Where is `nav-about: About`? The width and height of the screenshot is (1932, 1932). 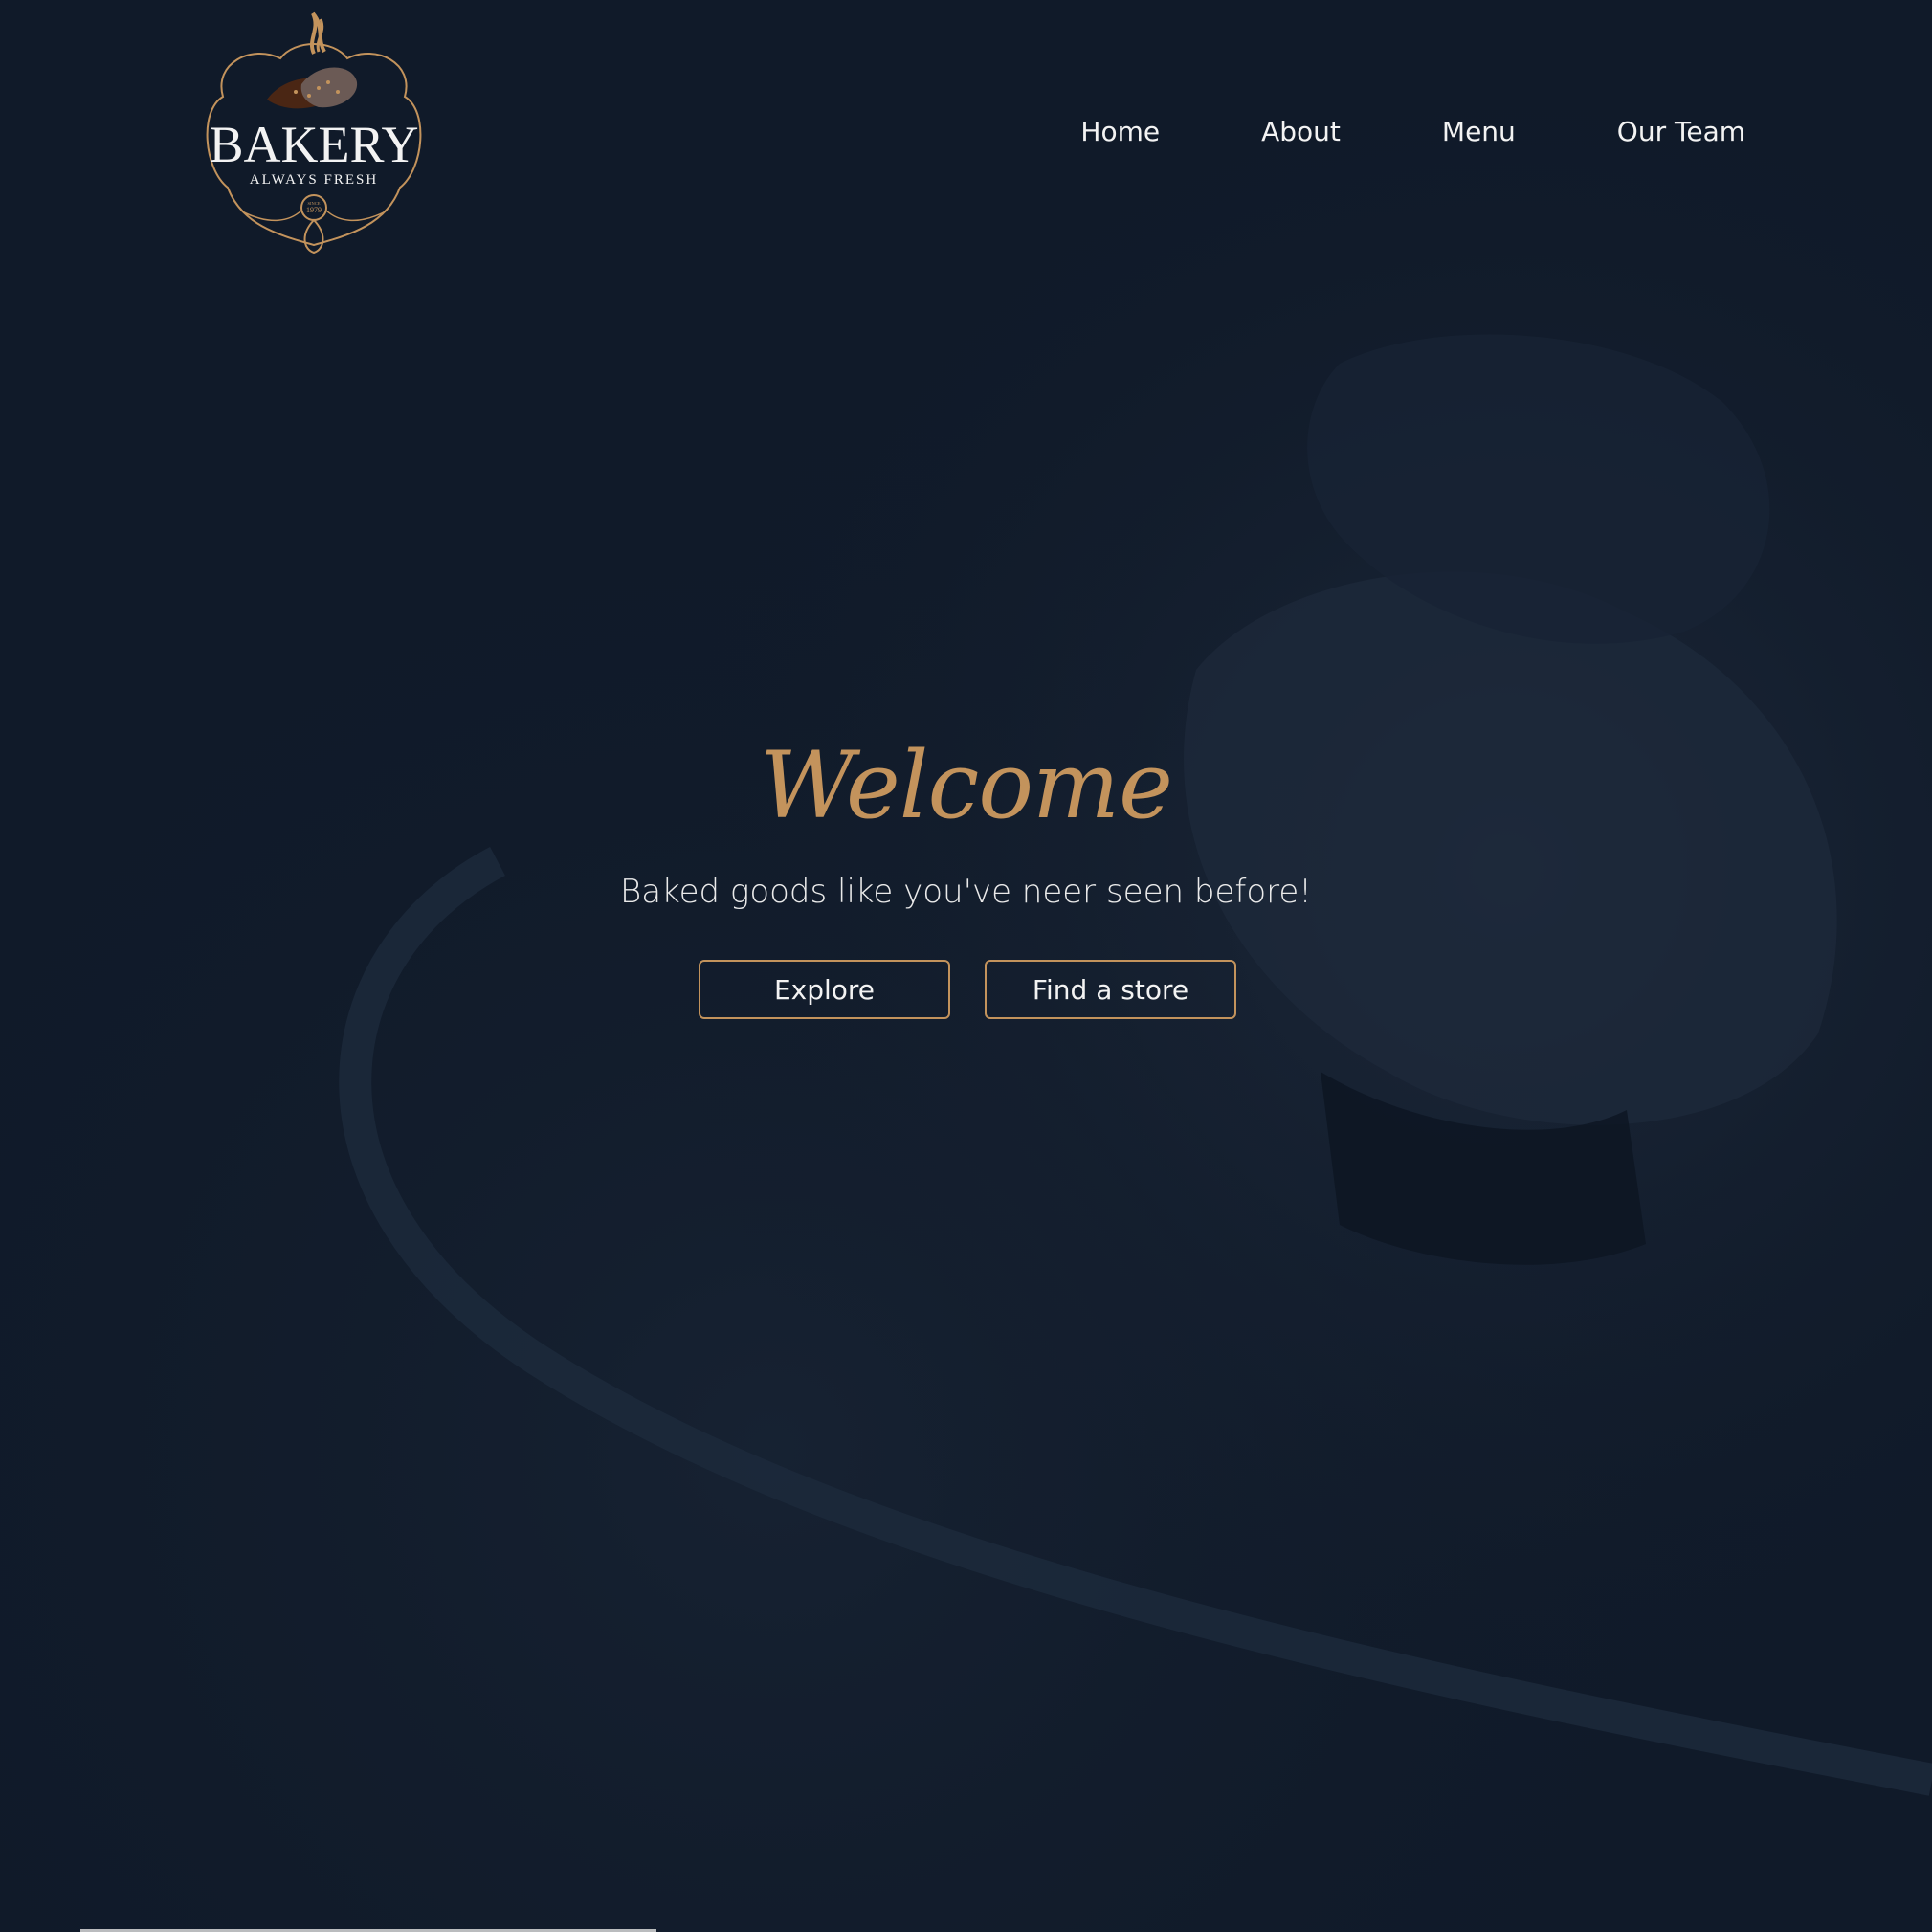
nav-about: About is located at coordinates (1301, 132).